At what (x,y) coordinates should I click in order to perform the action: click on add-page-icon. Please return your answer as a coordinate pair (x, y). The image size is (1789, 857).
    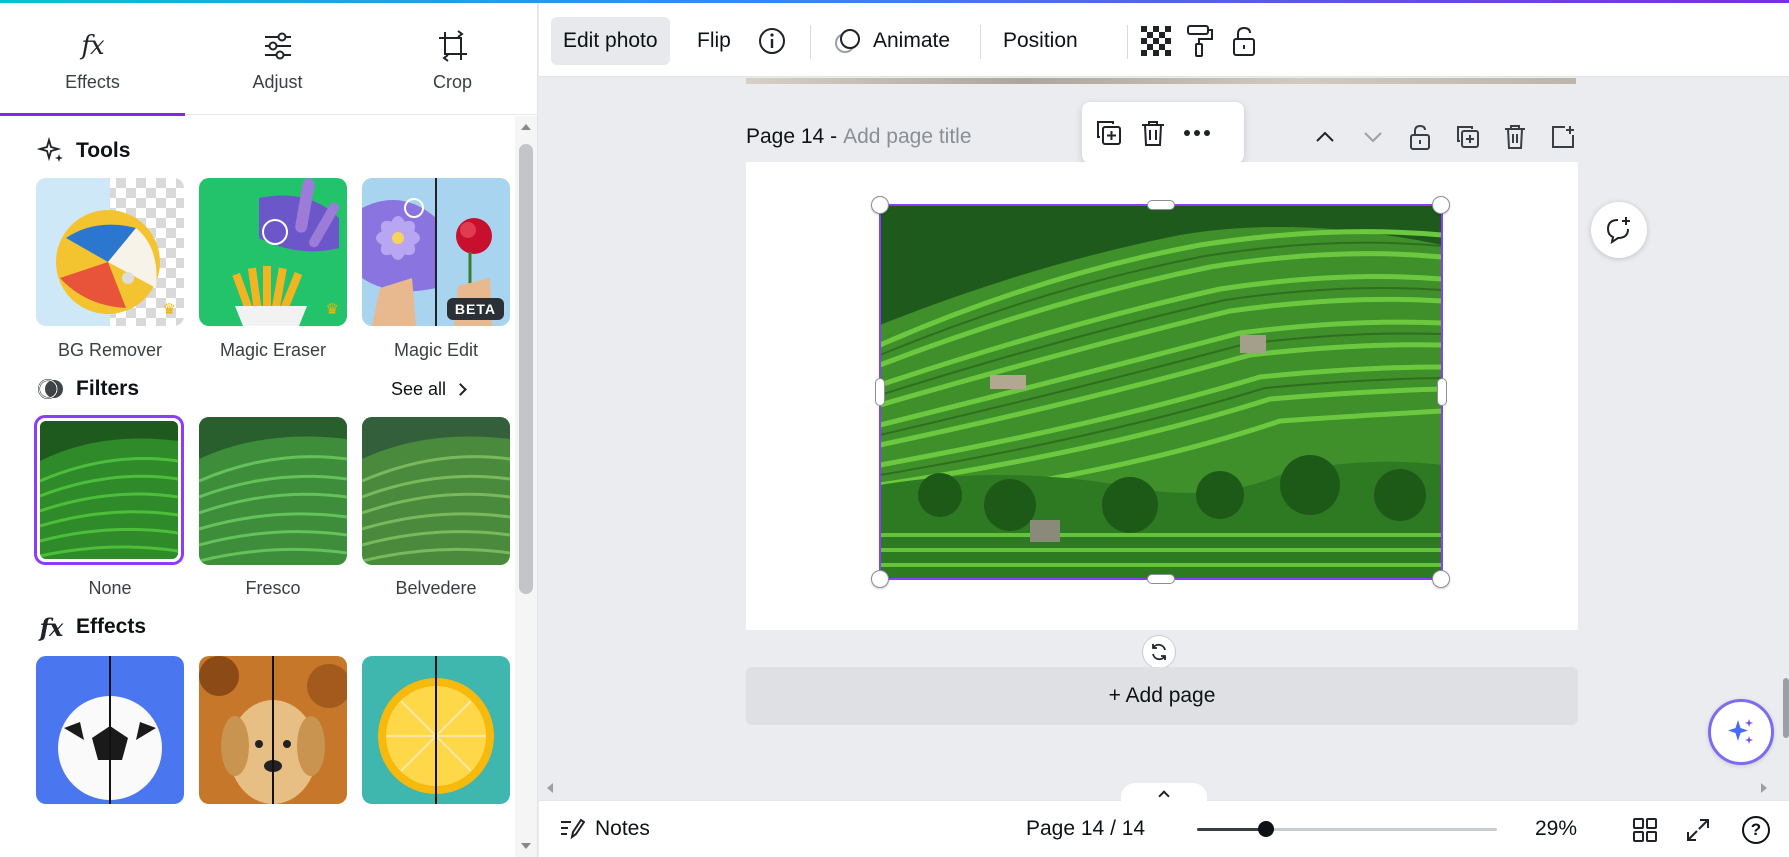
    Looking at the image, I should click on (1563, 137).